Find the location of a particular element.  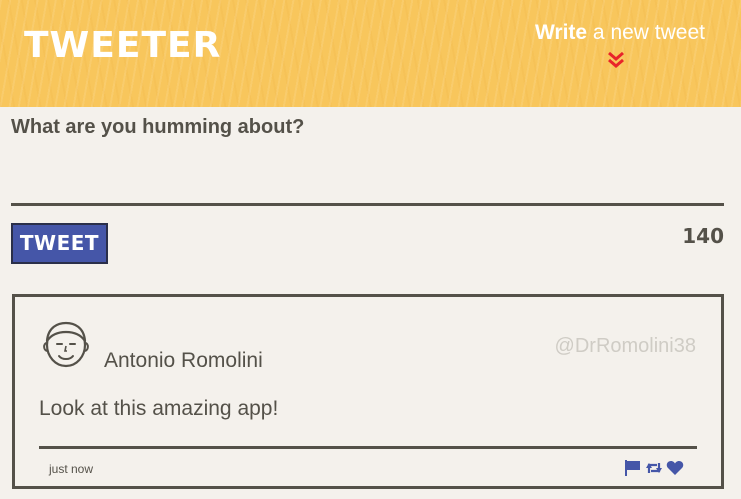

heart-icon is located at coordinates (675, 468).